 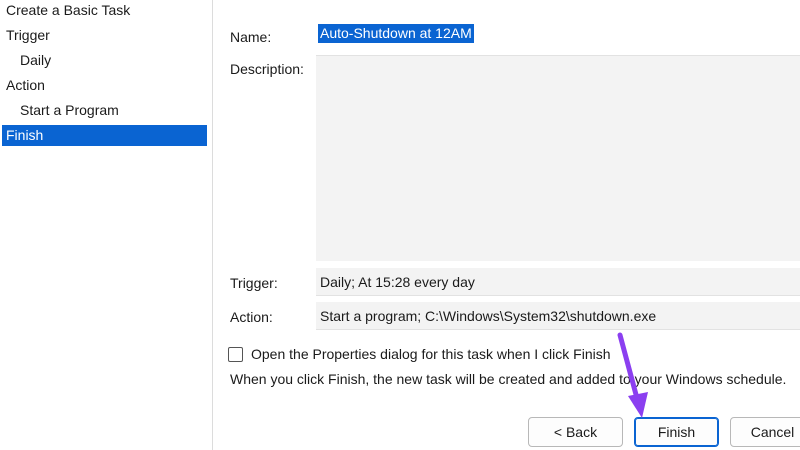 What do you see at coordinates (68, 10) in the screenshot?
I see `sidebar-item-create-basic-task: Create a Basic Task` at bounding box center [68, 10].